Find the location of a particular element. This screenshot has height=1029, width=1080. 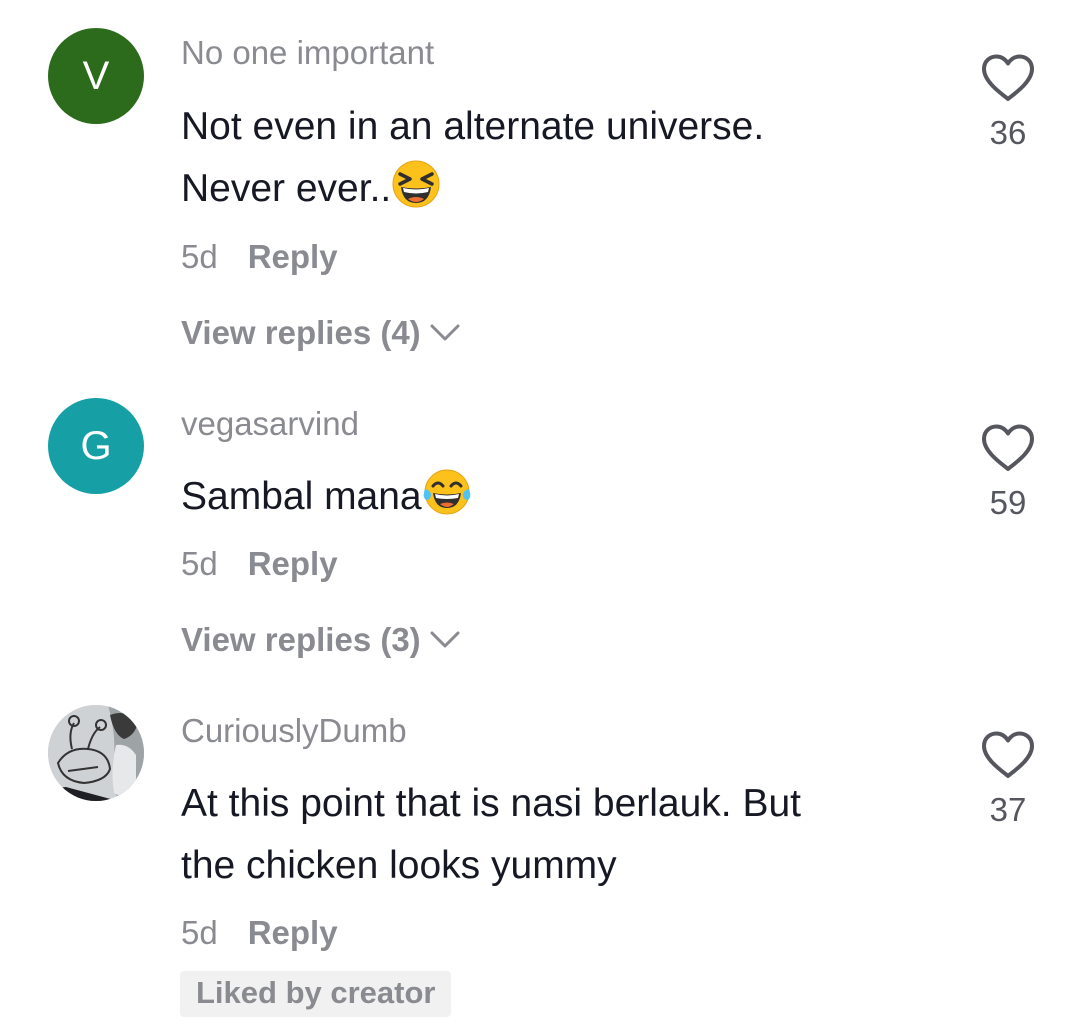

grinning-squinting-face-emoji is located at coordinates (416, 184).